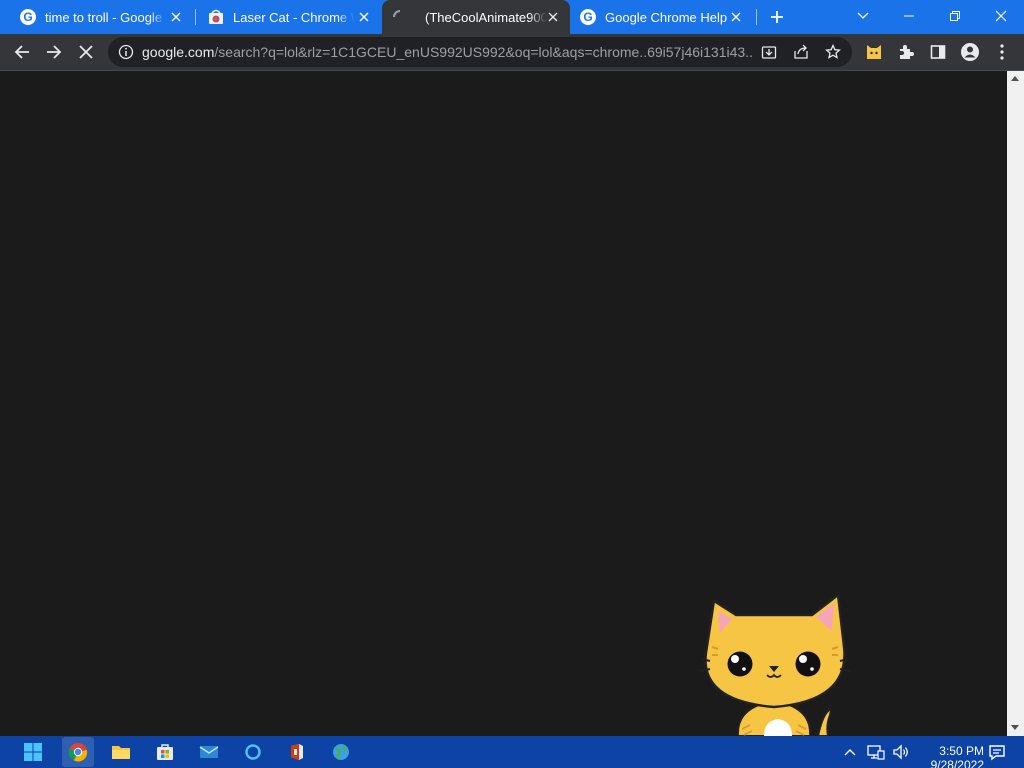 Image resolution: width=1024 pixels, height=768 pixels. What do you see at coordinates (1015, 403) in the screenshot?
I see `vertical-scrollbar` at bounding box center [1015, 403].